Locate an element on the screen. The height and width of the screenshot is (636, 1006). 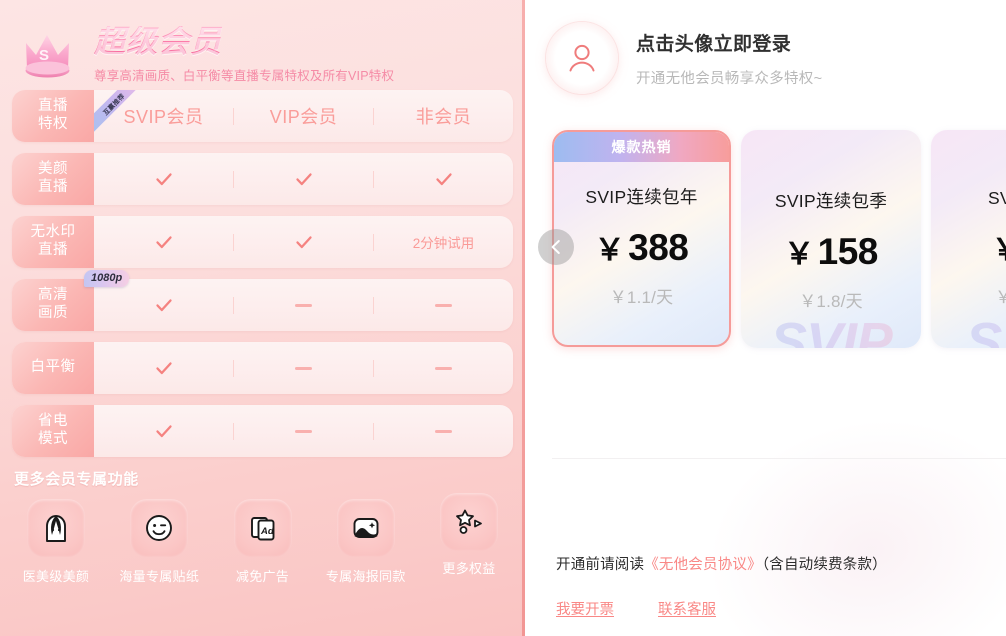
feature-item-more-rights: 更多权益 is located at coordinates (469, 539).